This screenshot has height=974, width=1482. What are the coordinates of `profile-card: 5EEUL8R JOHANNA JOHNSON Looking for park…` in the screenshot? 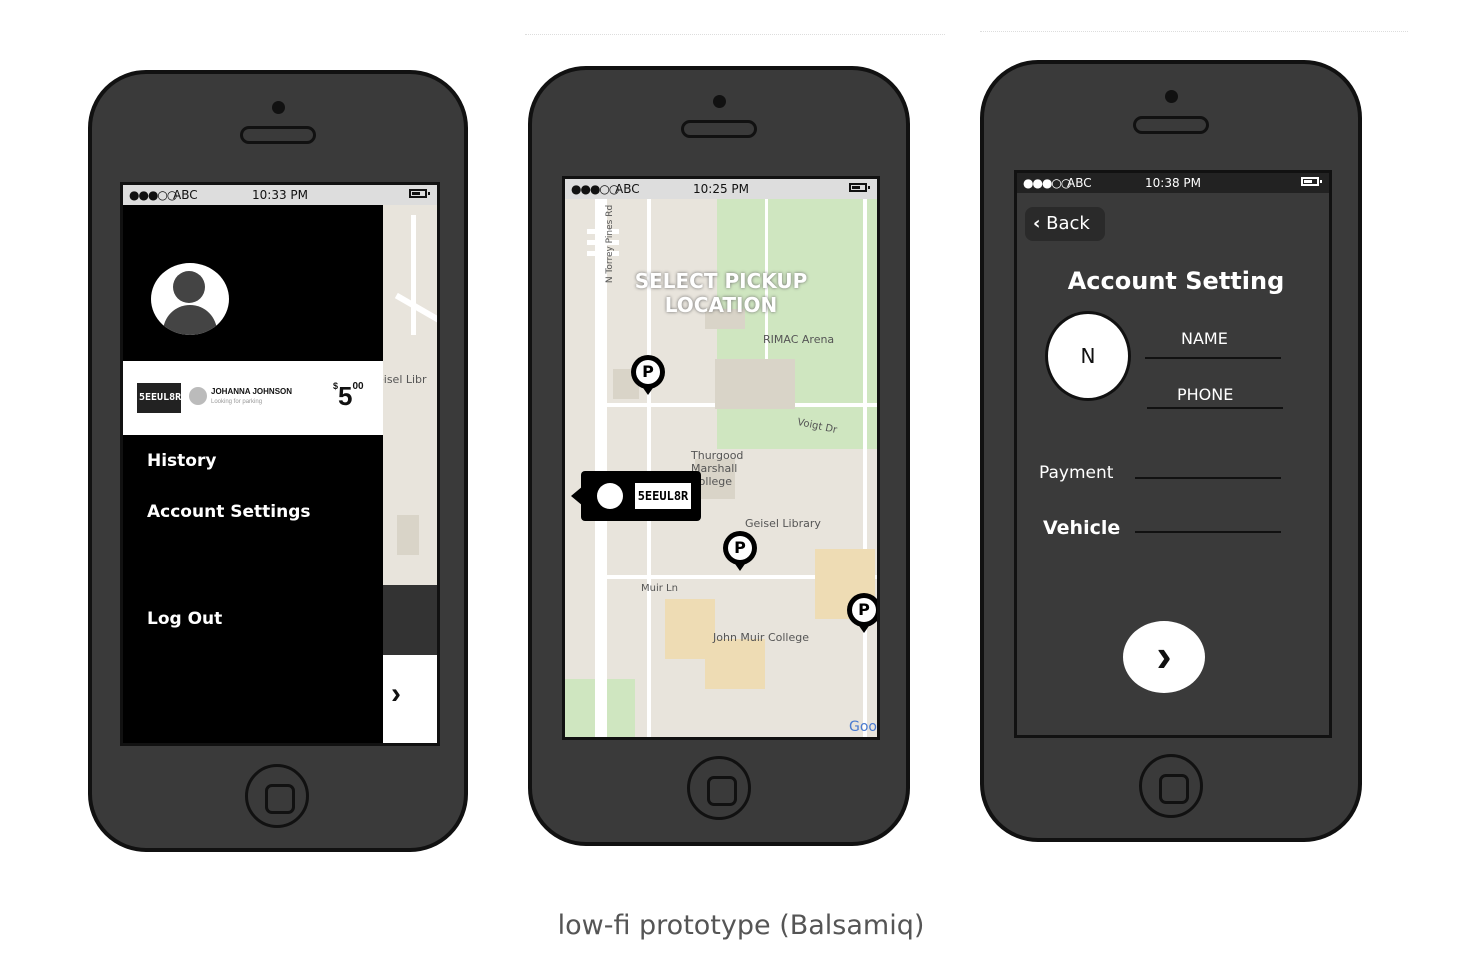 It's located at (253, 398).